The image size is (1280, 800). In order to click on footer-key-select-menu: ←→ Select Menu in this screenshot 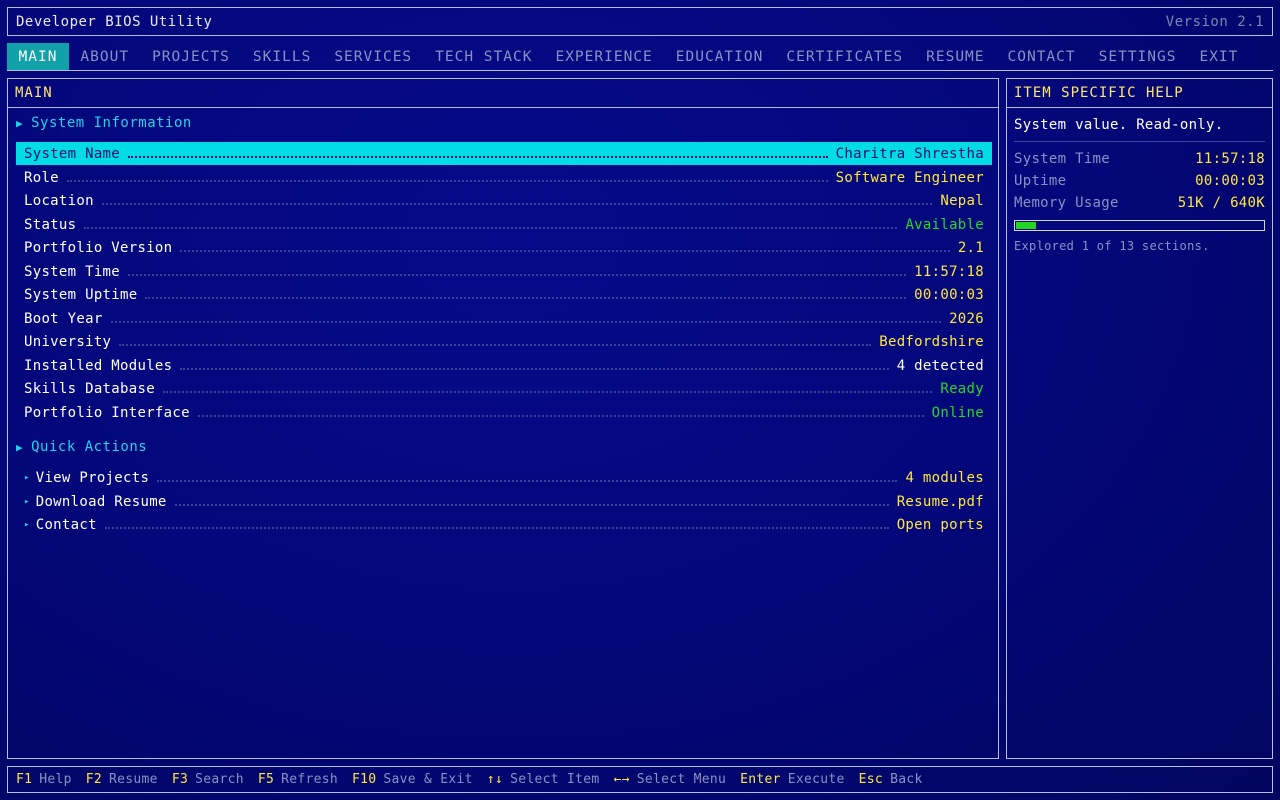, I will do `click(669, 779)`.